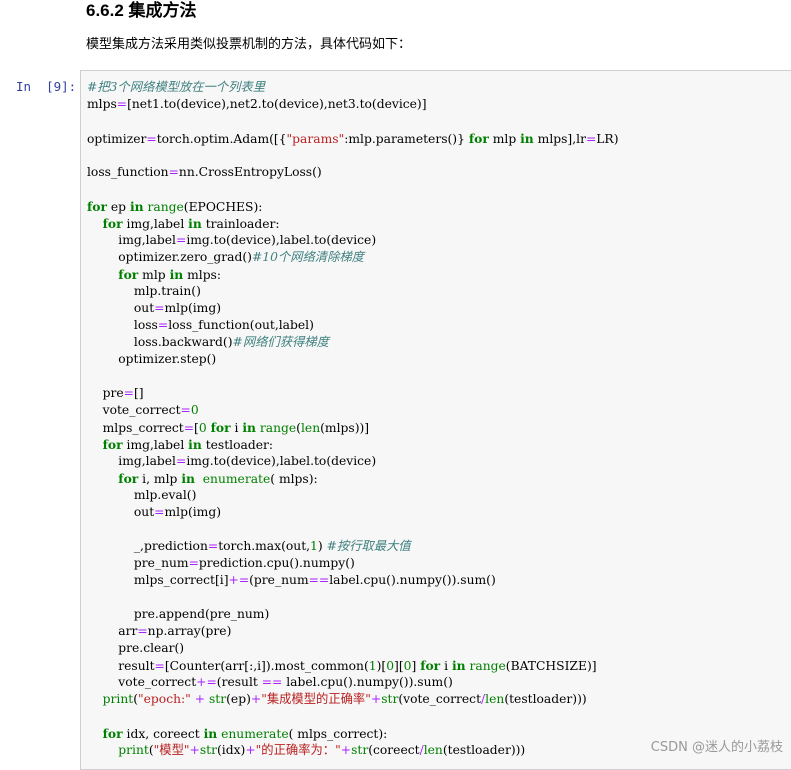 Image resolution: width=791 pixels, height=770 pixels. Describe the element at coordinates (163, 734) in the screenshot. I see `code-token: idx, coreect` at that location.